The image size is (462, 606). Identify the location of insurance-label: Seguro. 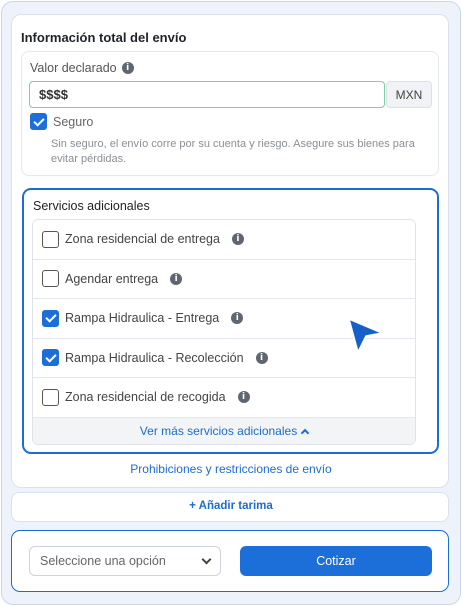
(73, 121).